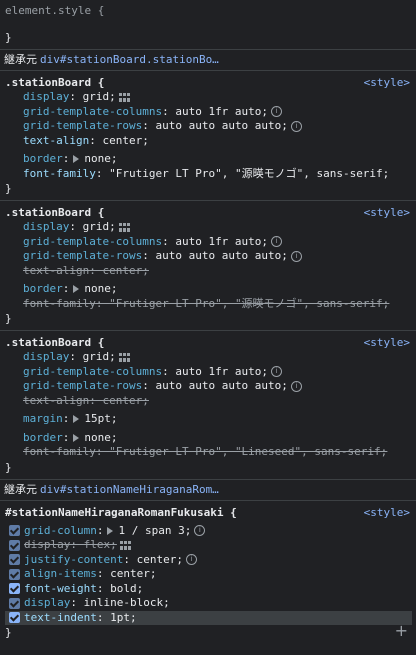 The image size is (416, 655). Describe the element at coordinates (208, 531) in the screenshot. I see `declaration-grid-column: grid-column:1 / span 3; i` at that location.